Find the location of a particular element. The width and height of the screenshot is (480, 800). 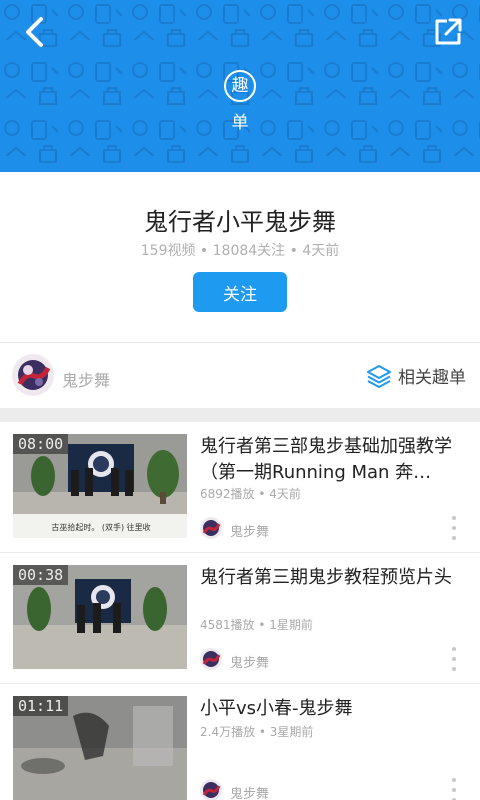

badge-icon: 趣 is located at coordinates (240, 86).